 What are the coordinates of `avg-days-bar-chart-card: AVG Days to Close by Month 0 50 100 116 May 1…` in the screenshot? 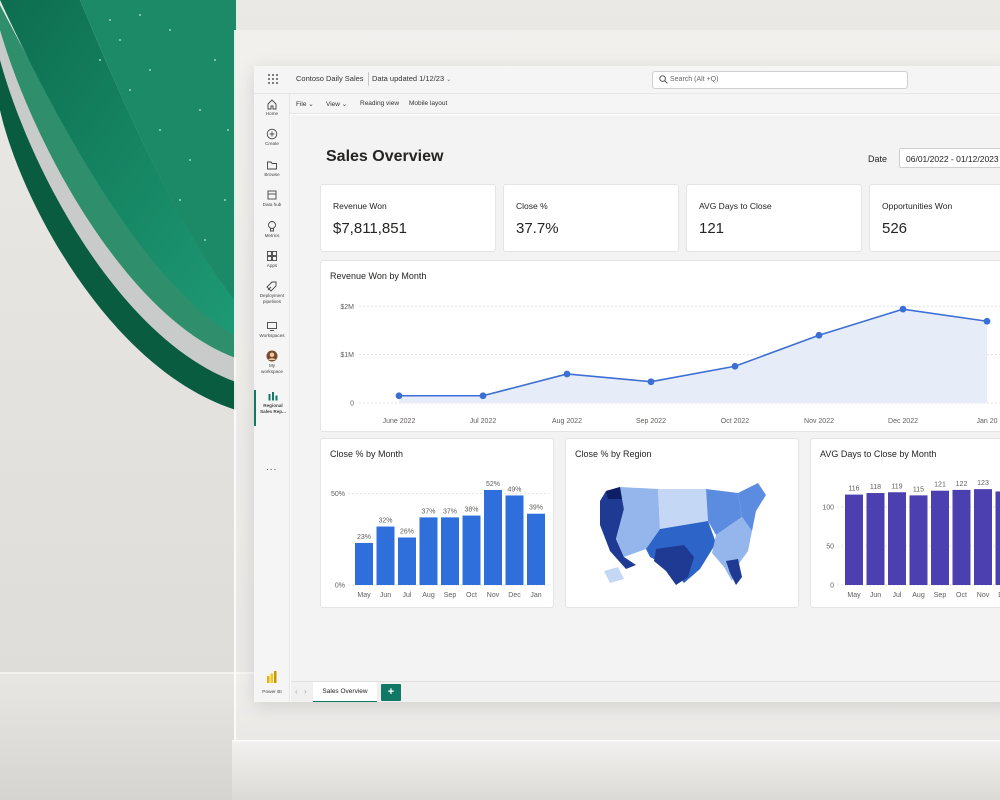 It's located at (905, 523).